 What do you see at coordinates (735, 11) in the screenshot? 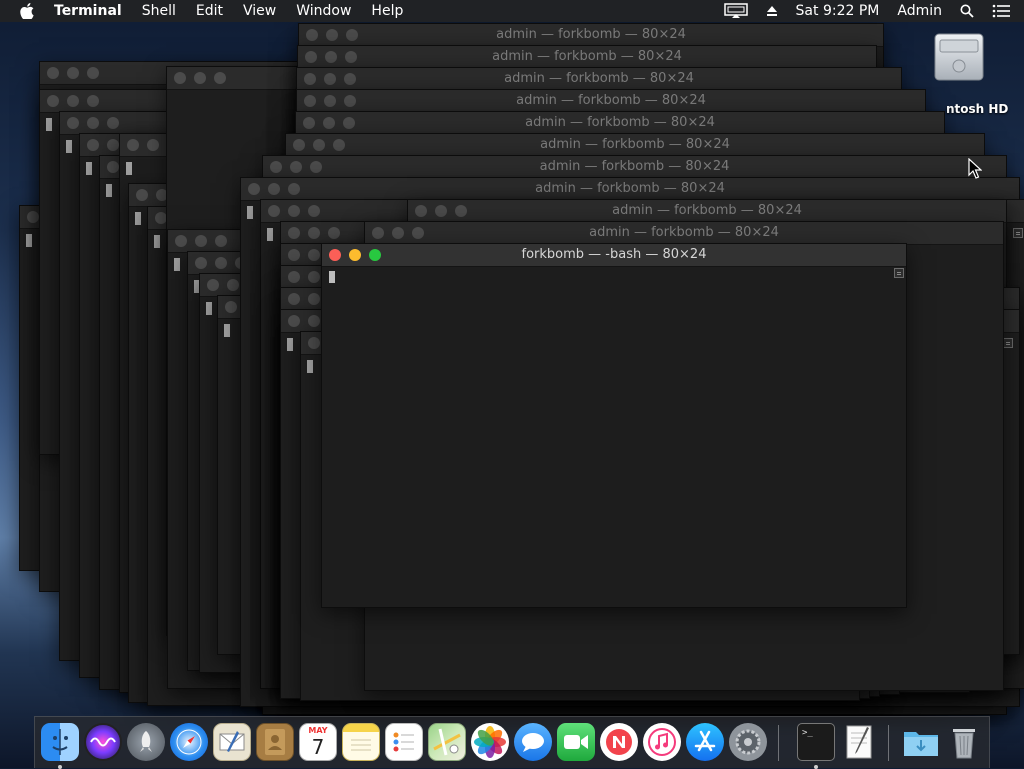
I see `airplay-display-icon` at bounding box center [735, 11].